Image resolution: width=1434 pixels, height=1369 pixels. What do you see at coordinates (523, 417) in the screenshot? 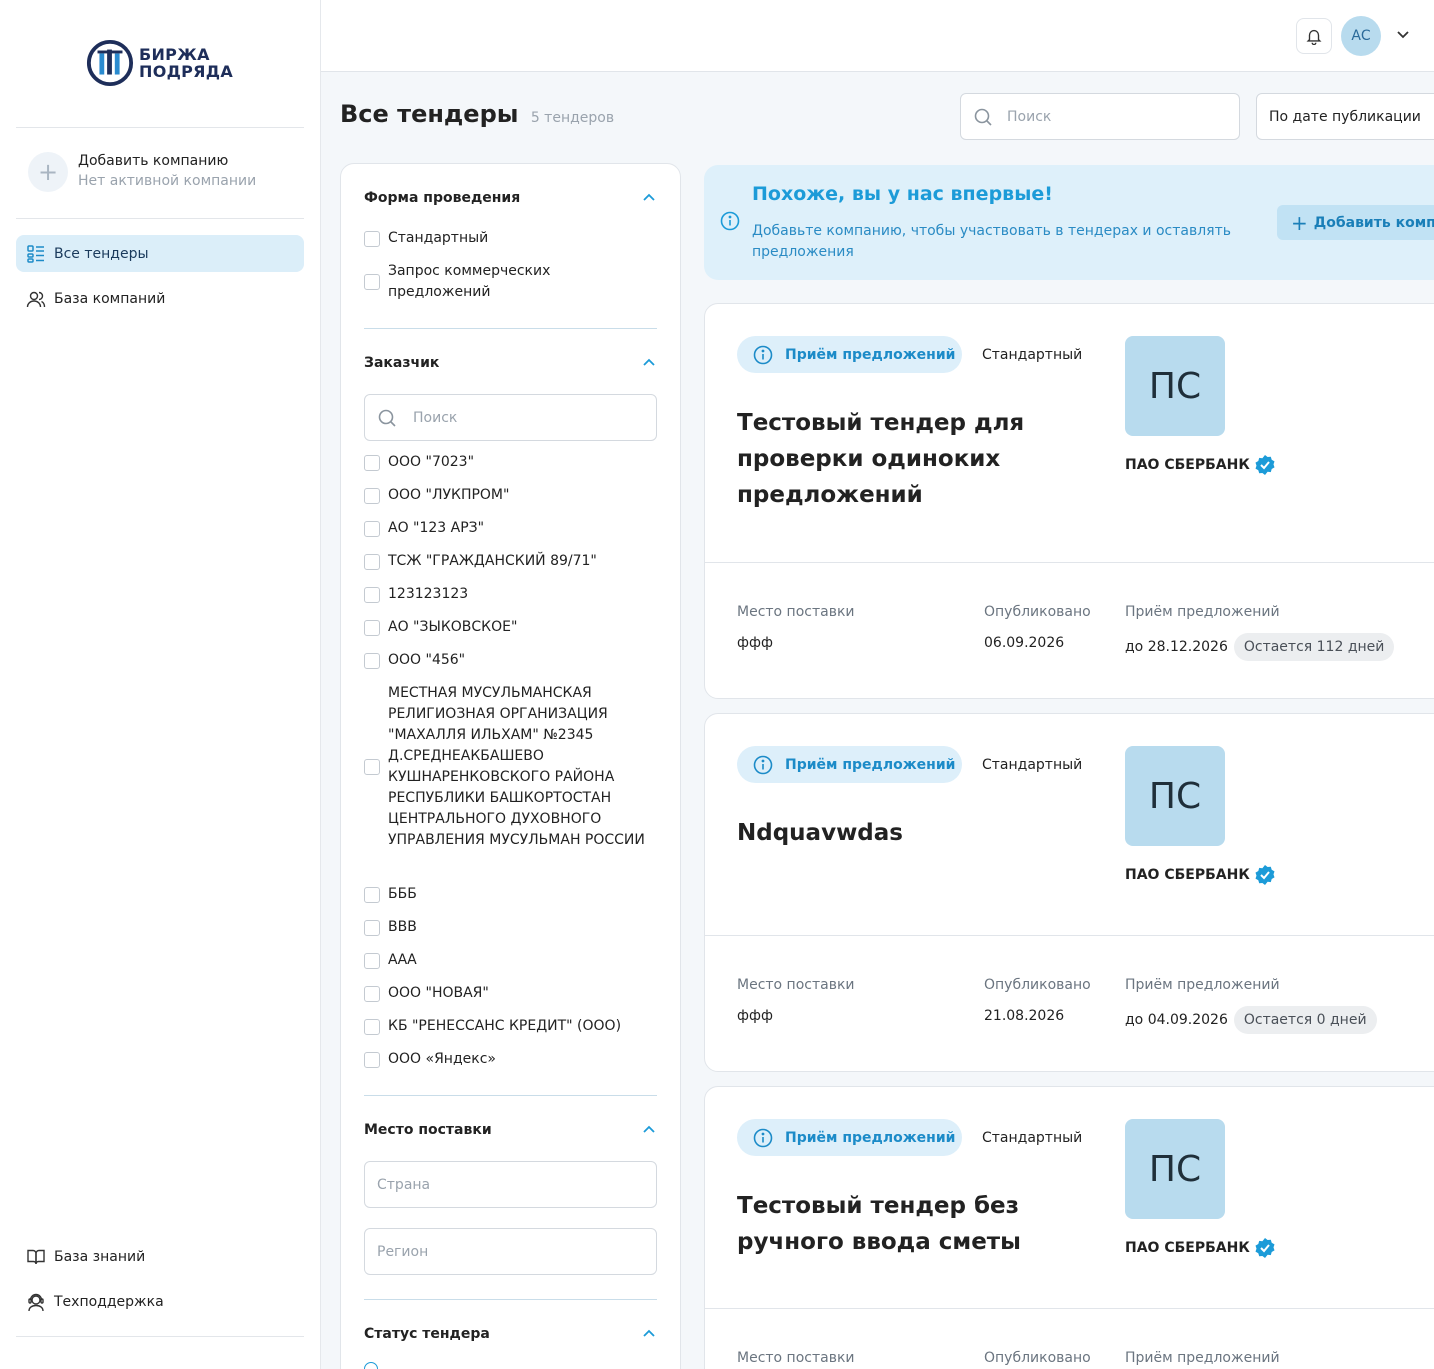
I see `customer-search-input` at bounding box center [523, 417].